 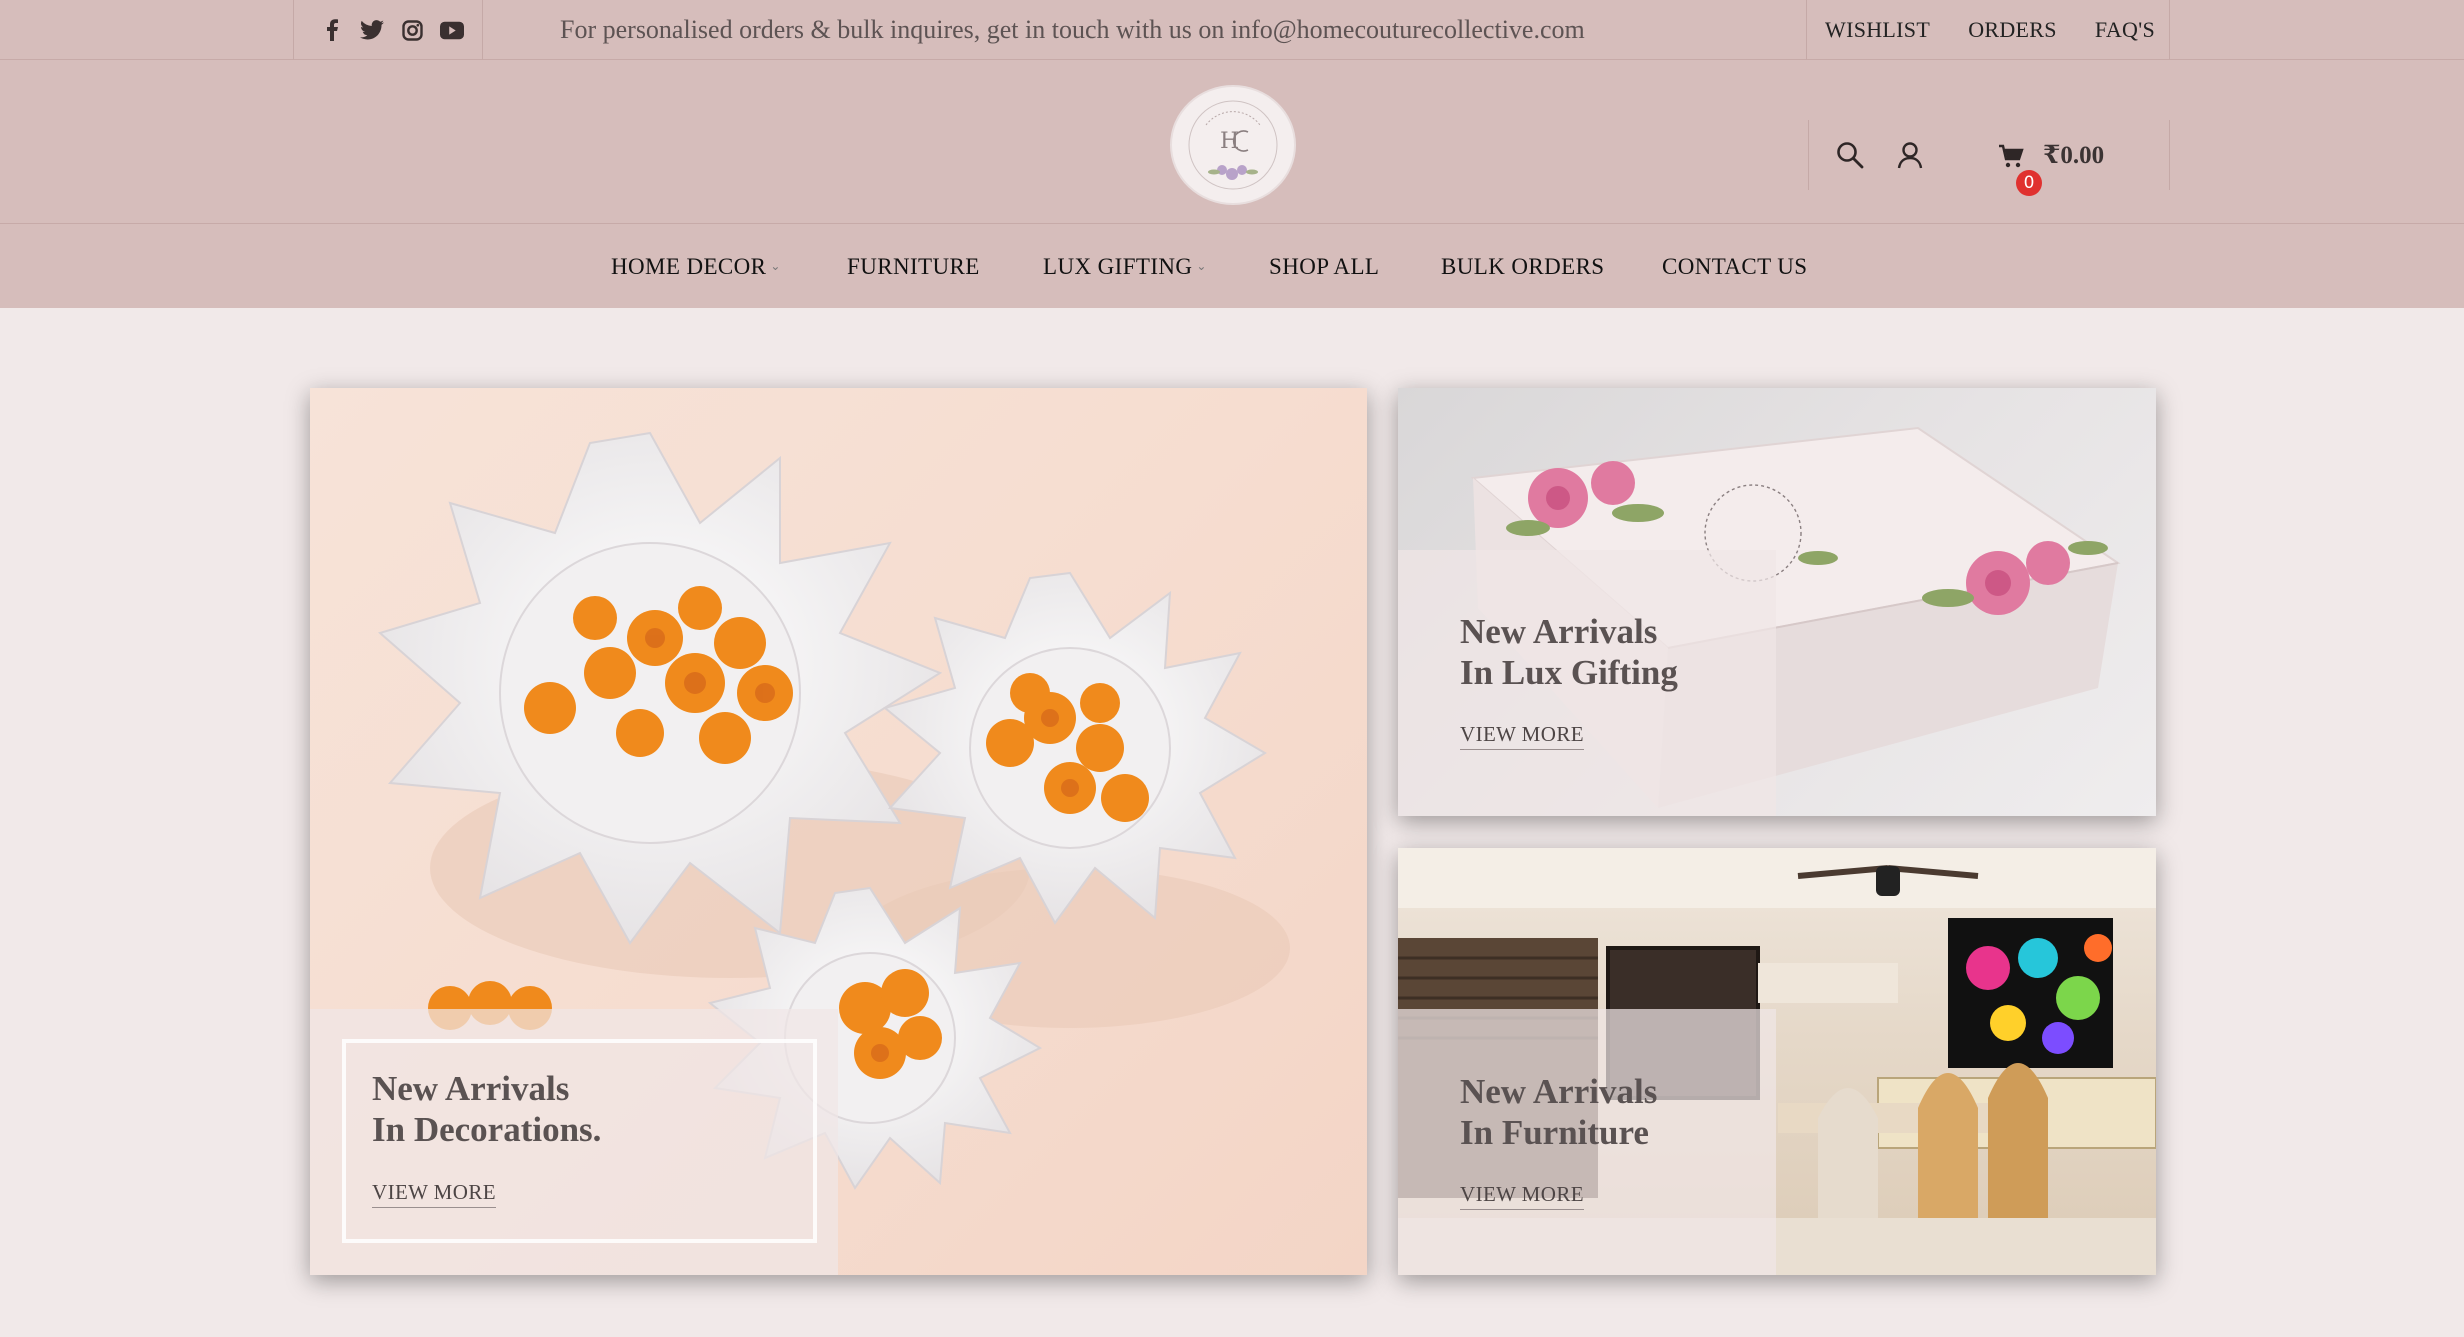 What do you see at coordinates (412, 30) in the screenshot?
I see `instagram-icon` at bounding box center [412, 30].